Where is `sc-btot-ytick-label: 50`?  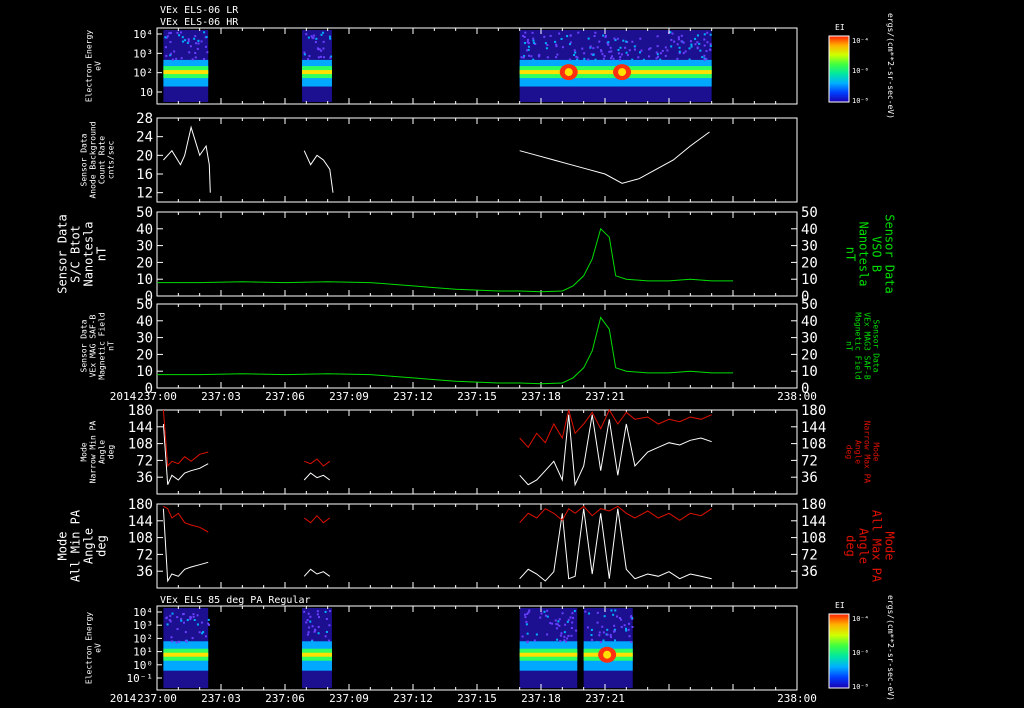 sc-btot-ytick-label: 50 is located at coordinates (144, 213).